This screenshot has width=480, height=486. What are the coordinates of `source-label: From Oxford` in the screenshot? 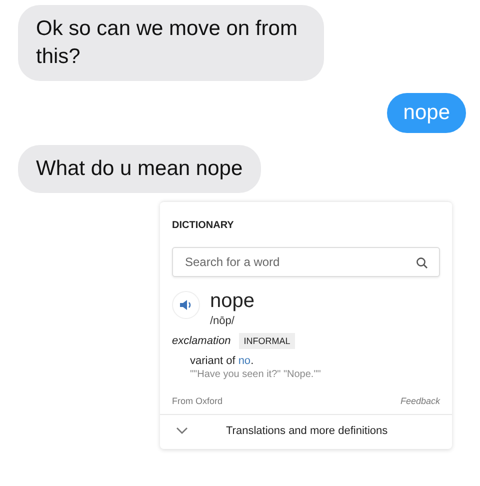 It's located at (197, 401).